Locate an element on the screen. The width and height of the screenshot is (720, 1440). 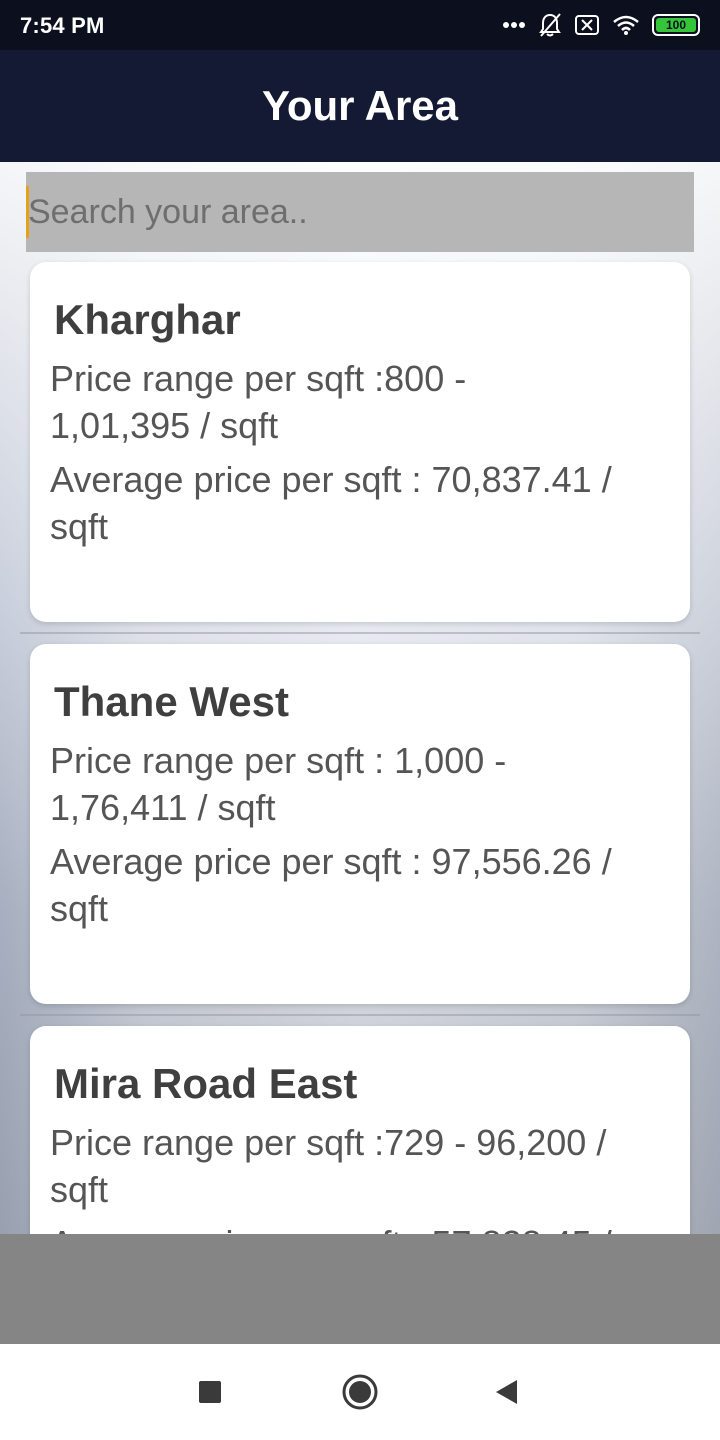
price-range-line: Price range per sqft :729 - 96,200 / is located at coordinates (328, 1142).